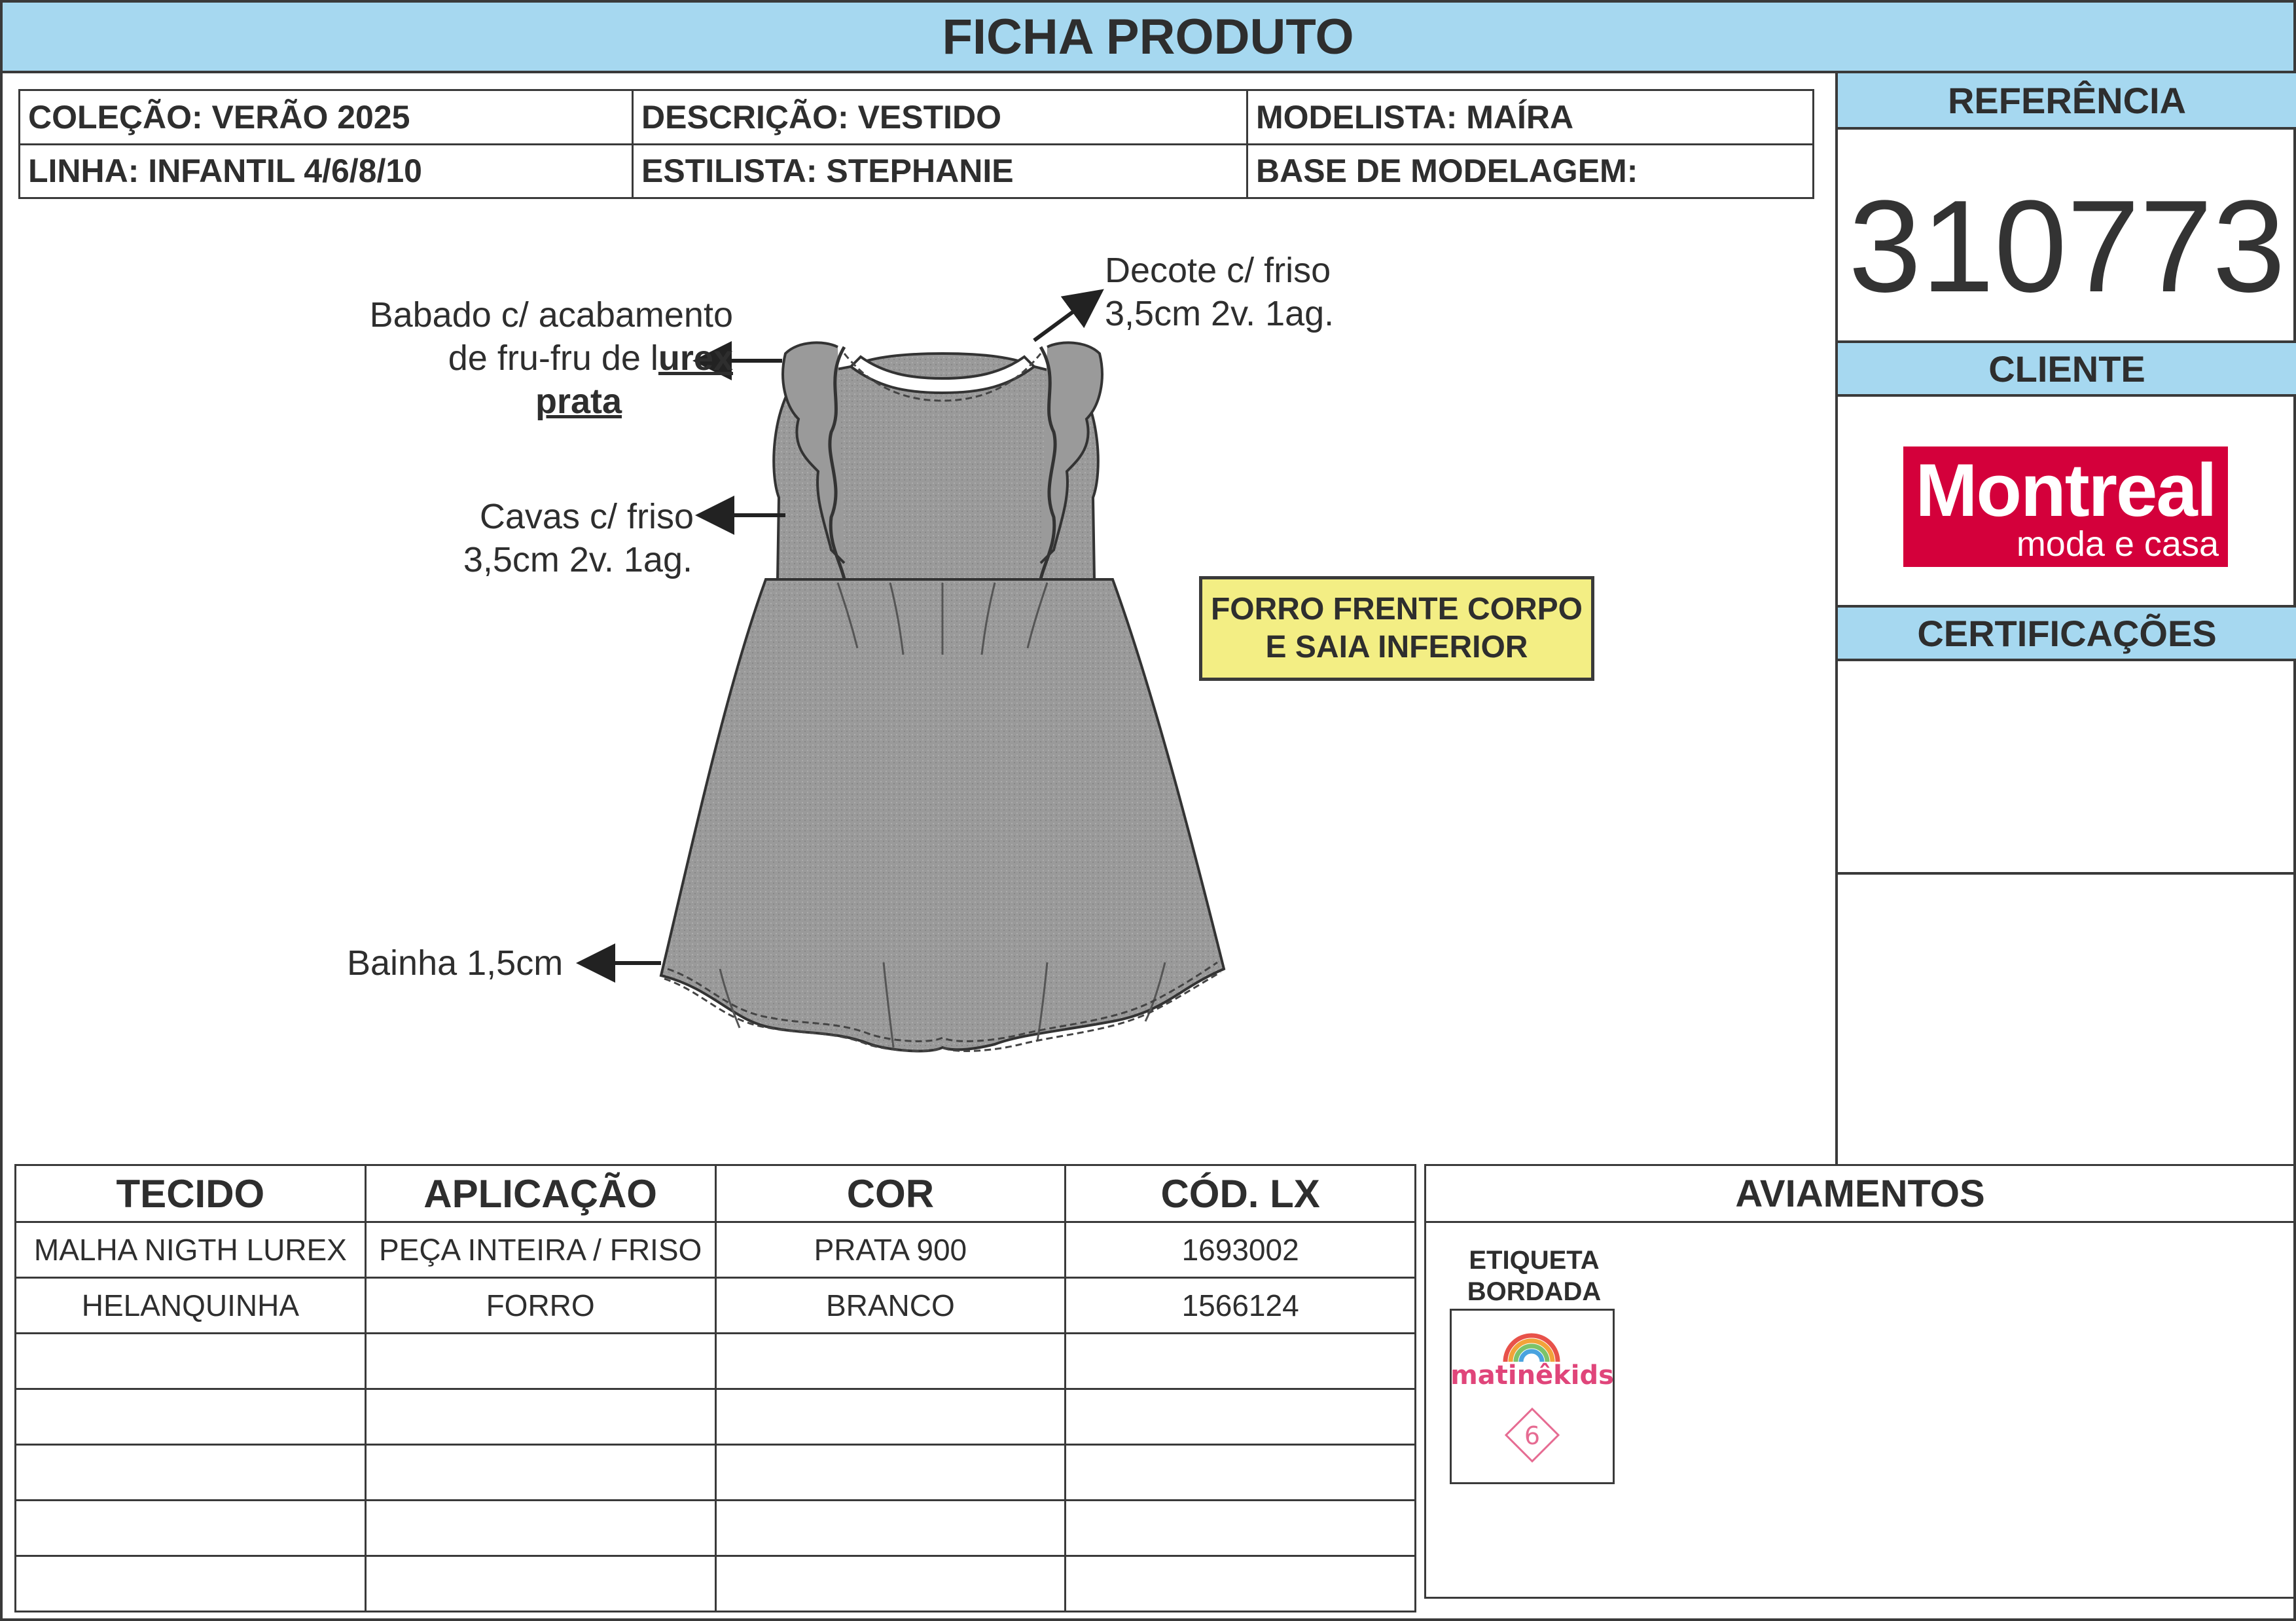  Describe the element at coordinates (1860, 1194) in the screenshot. I see `aviamentos-header: AVIAMENTOS` at that location.